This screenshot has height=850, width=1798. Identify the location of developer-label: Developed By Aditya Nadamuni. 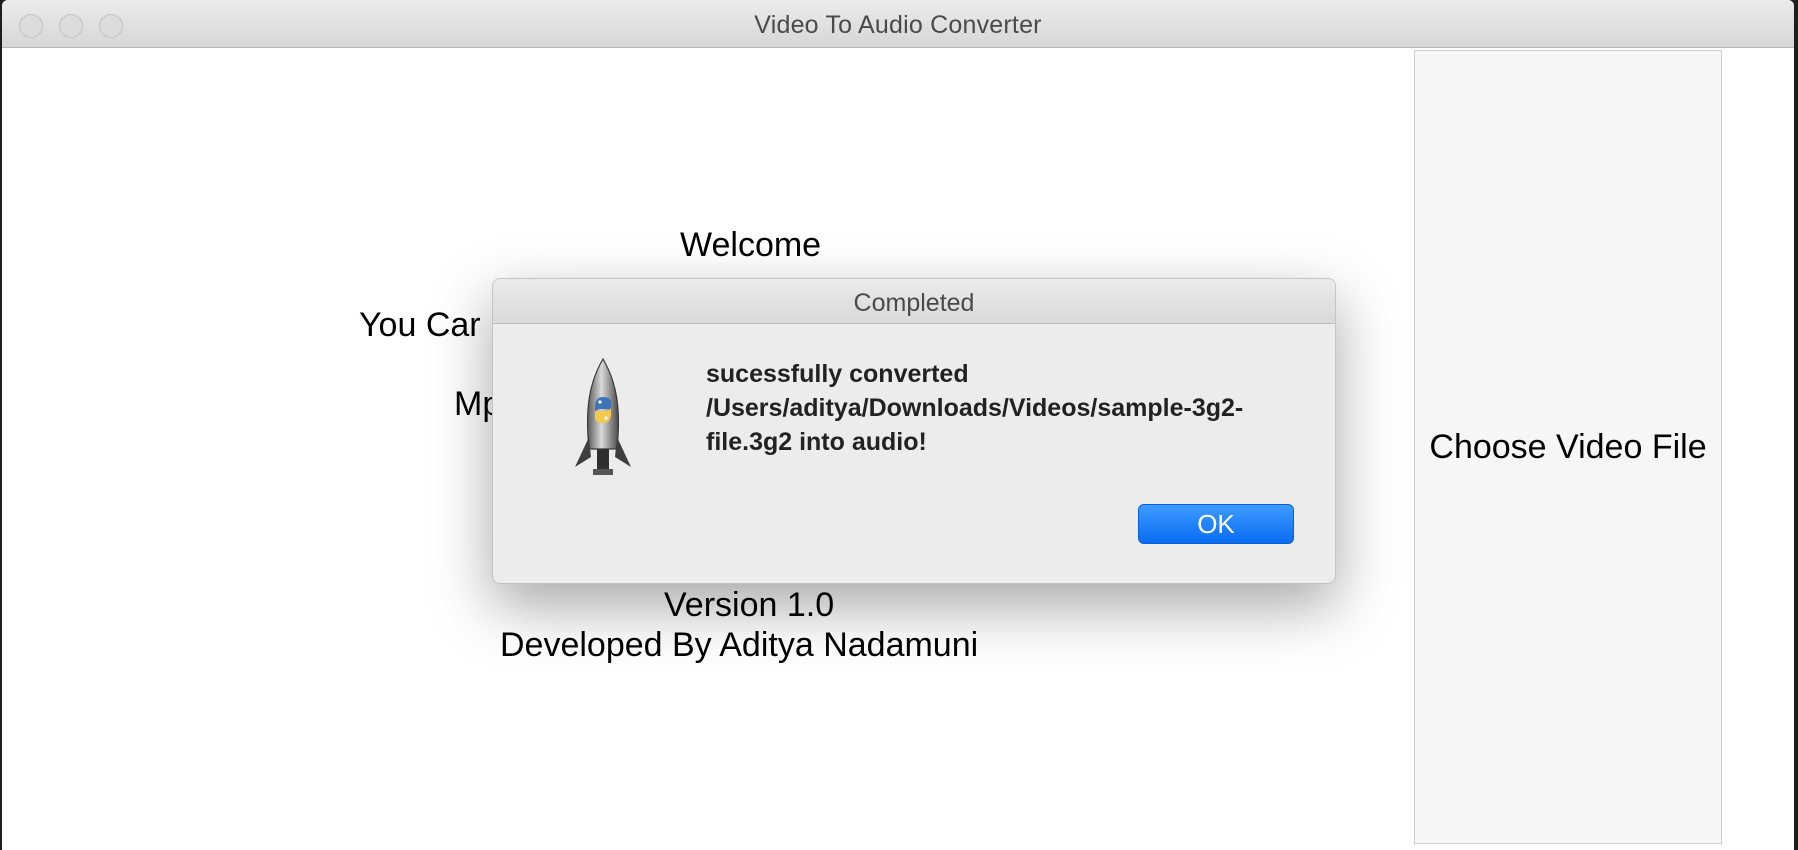
(739, 645).